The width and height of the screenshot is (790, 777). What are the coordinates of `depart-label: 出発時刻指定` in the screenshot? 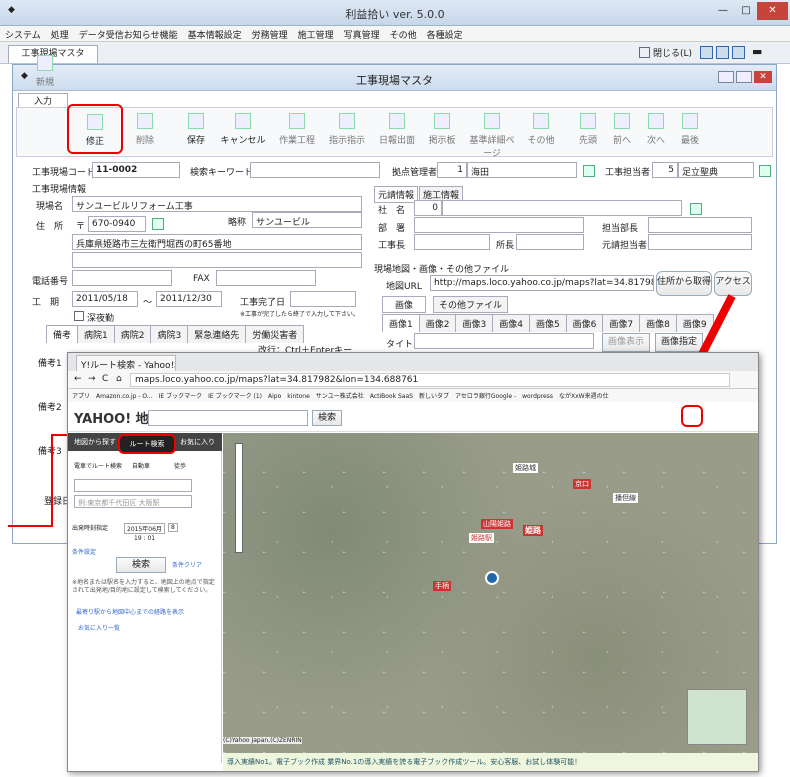 It's located at (90, 528).